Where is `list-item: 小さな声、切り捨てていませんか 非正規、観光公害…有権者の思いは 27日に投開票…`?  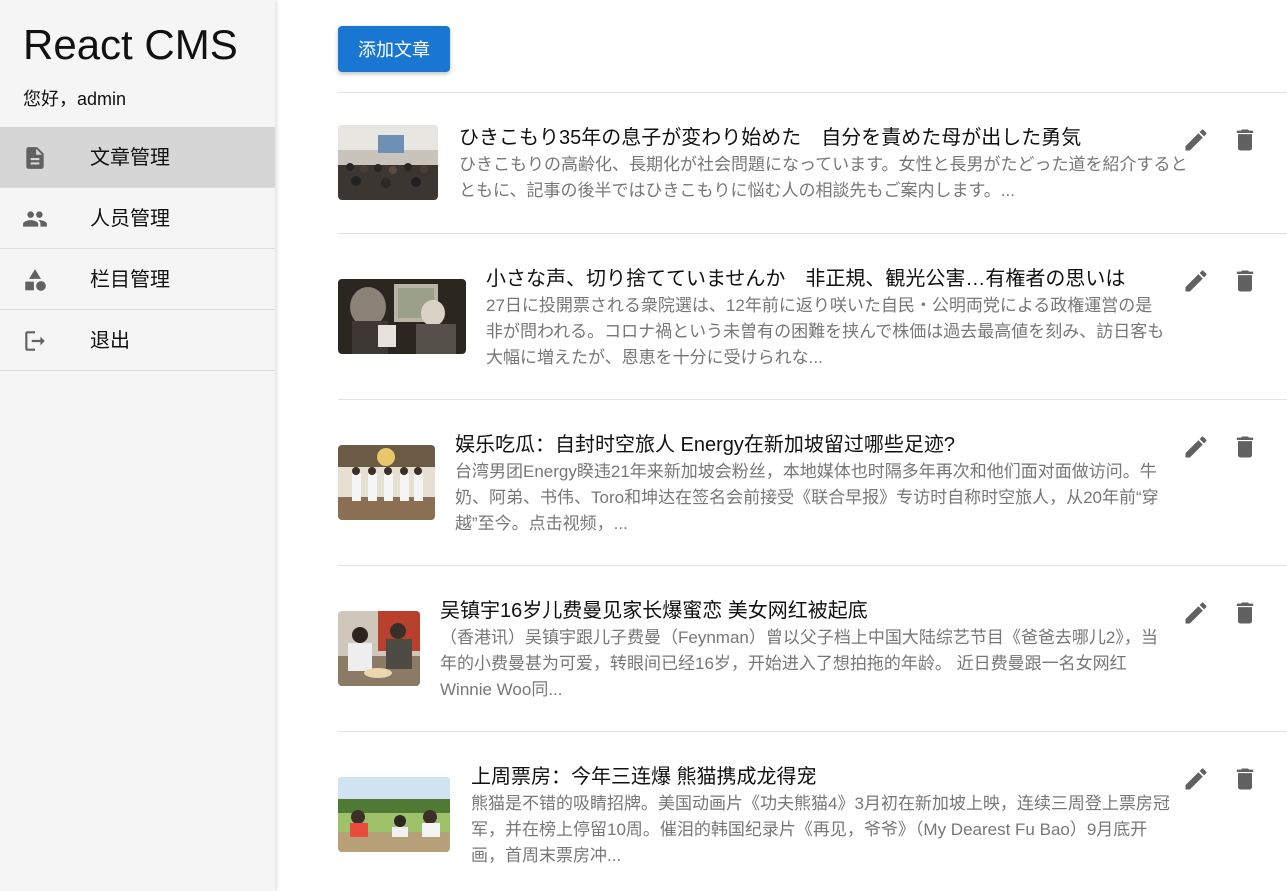 list-item: 小さな声、切り捨てていませんか 非正規、観光公害…有権者の思いは 27日に投開票… is located at coordinates (812, 316).